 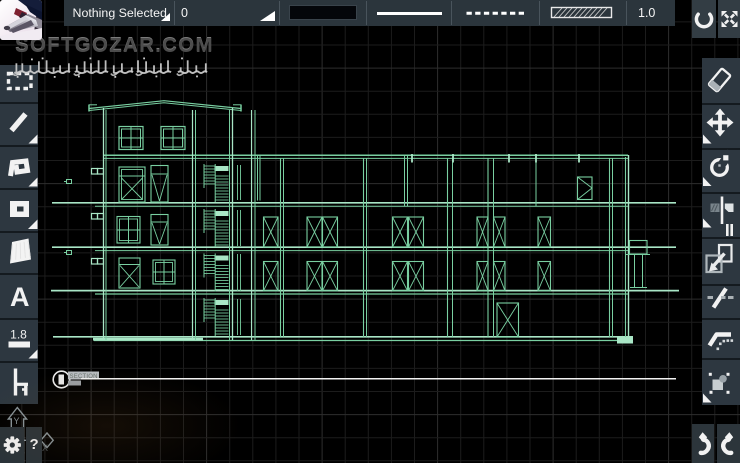 I want to click on svg-text: X, so click(x=45, y=448).